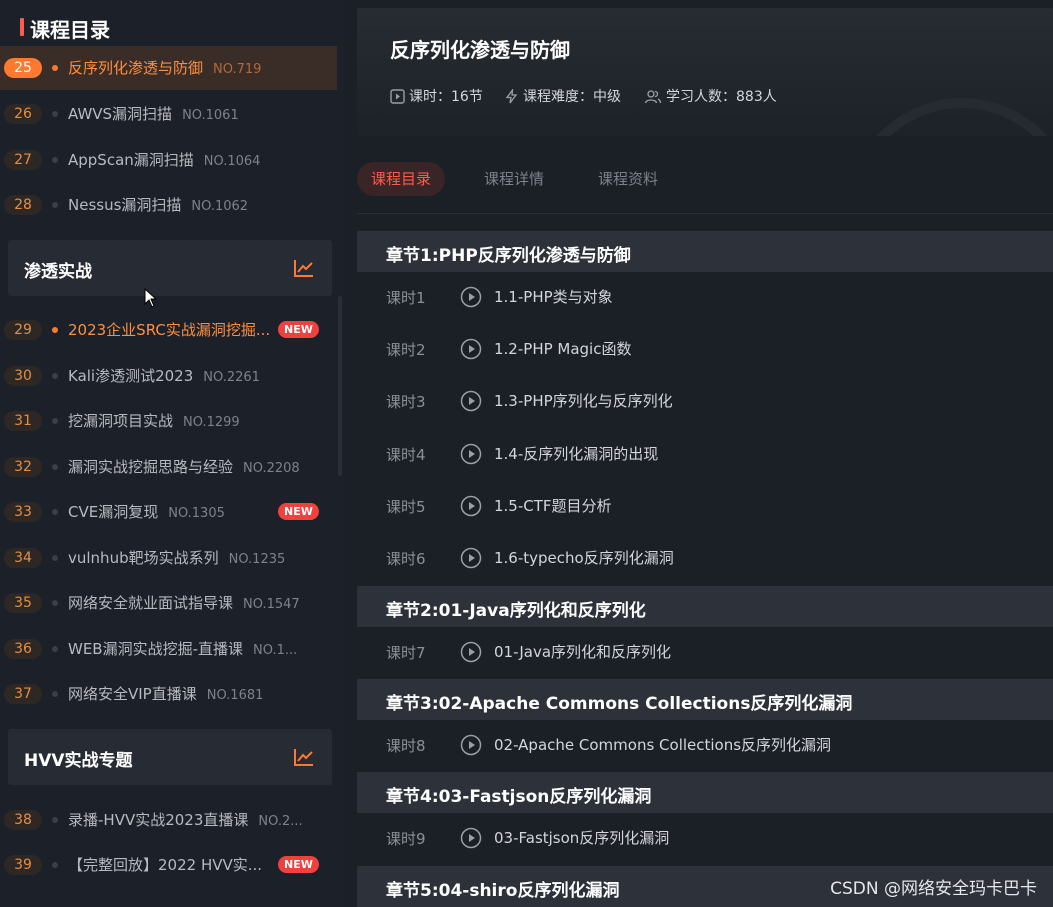  Describe the element at coordinates (406, 350) in the screenshot. I see `lesson-number: 课时2` at that location.